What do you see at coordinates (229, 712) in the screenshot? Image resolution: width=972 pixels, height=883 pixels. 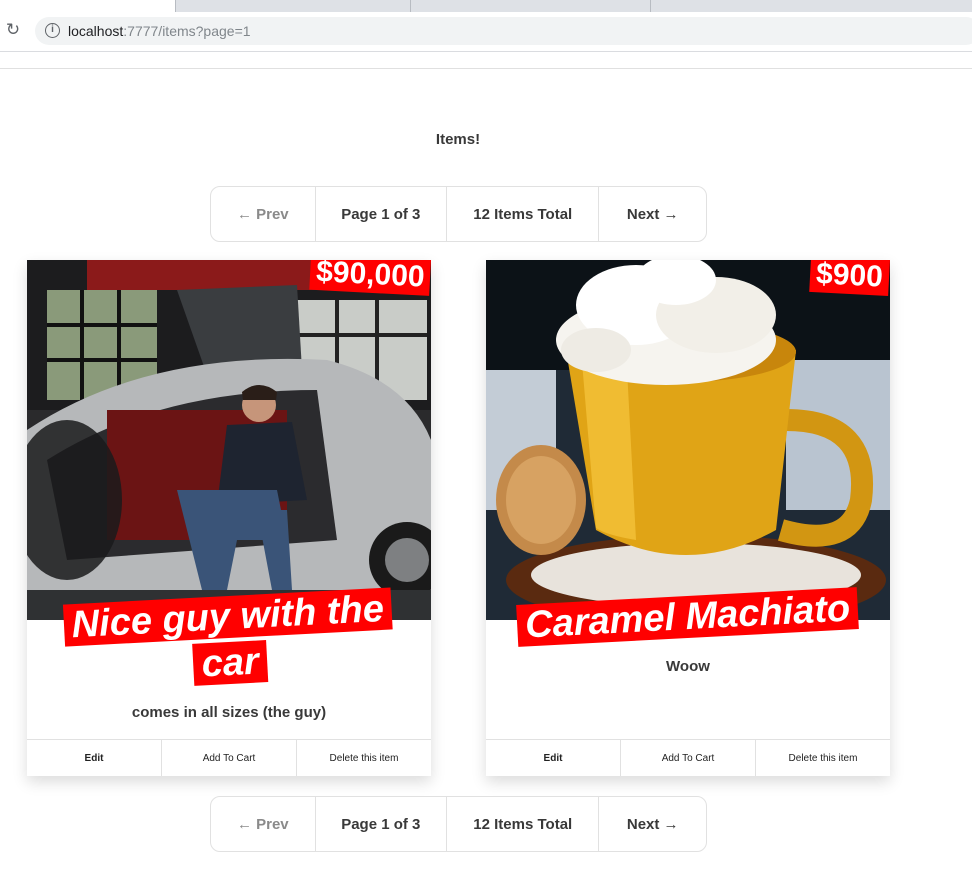 I see `item-description: comes in all sizes (the guy)` at bounding box center [229, 712].